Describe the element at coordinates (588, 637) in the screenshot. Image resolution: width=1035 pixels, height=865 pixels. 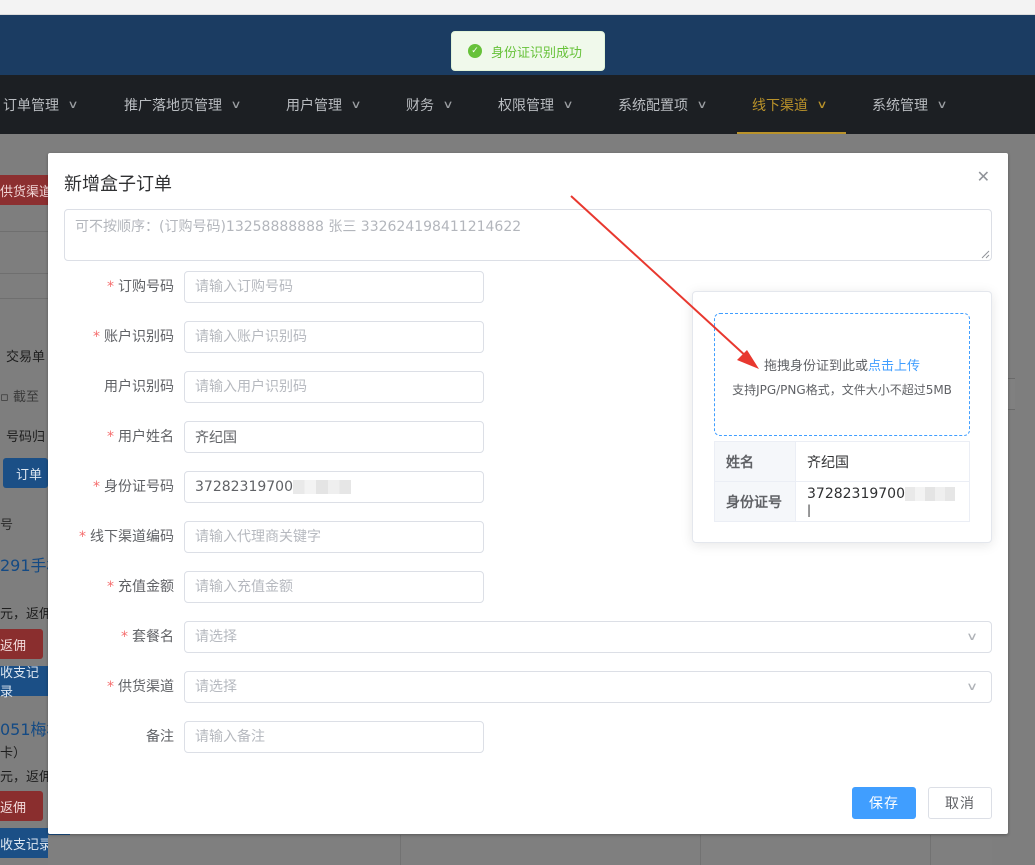
I see `package-select` at that location.